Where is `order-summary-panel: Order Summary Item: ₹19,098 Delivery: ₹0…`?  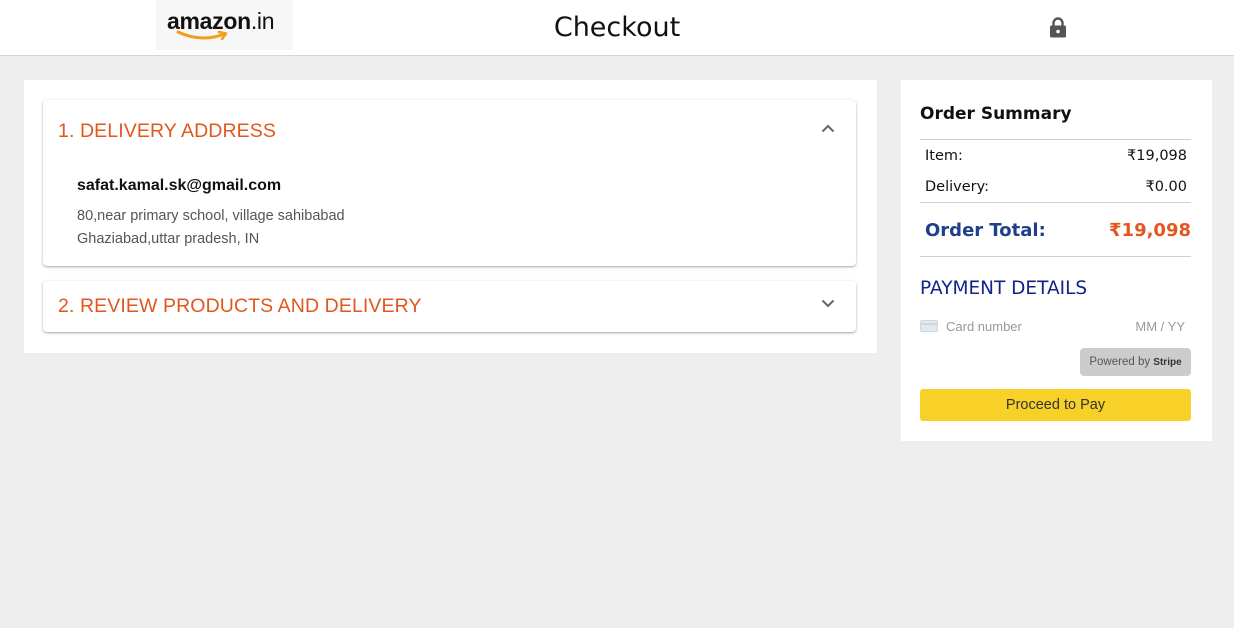 order-summary-panel: Order Summary Item: ₹19,098 Delivery: ₹0… is located at coordinates (1056, 260).